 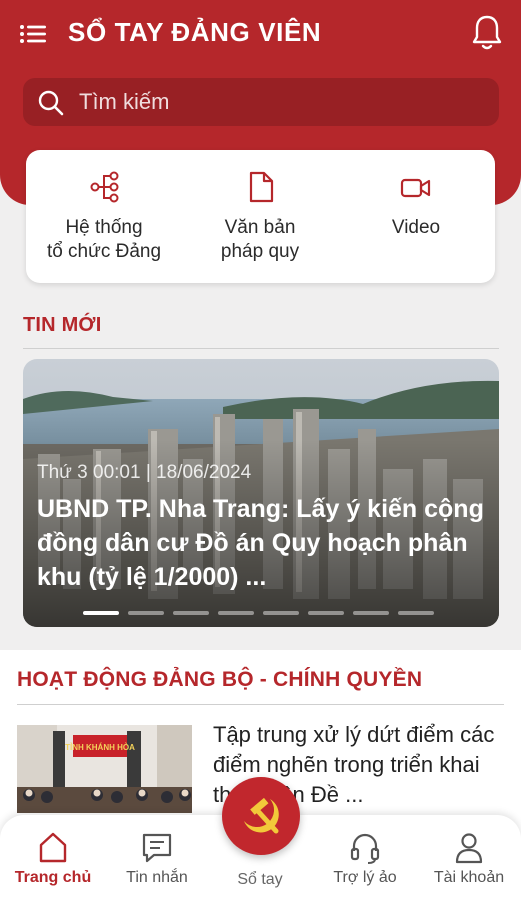 I want to click on nav-messages: Tin nhắn, so click(x=157, y=857).